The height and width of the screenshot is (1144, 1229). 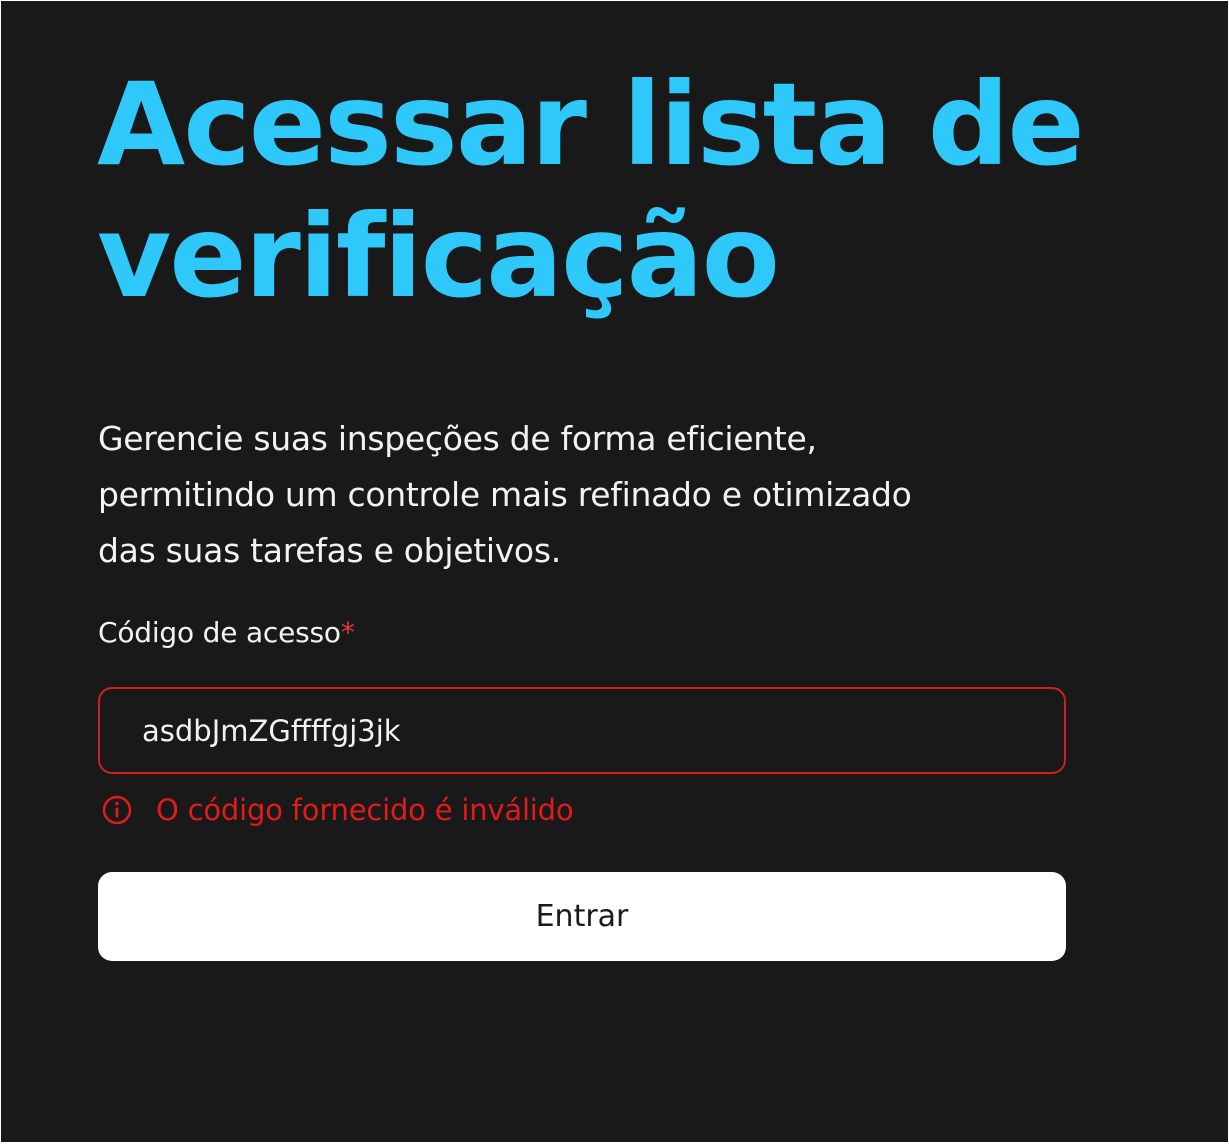 I want to click on page-title-line-2: verificação, so click(x=438, y=256).